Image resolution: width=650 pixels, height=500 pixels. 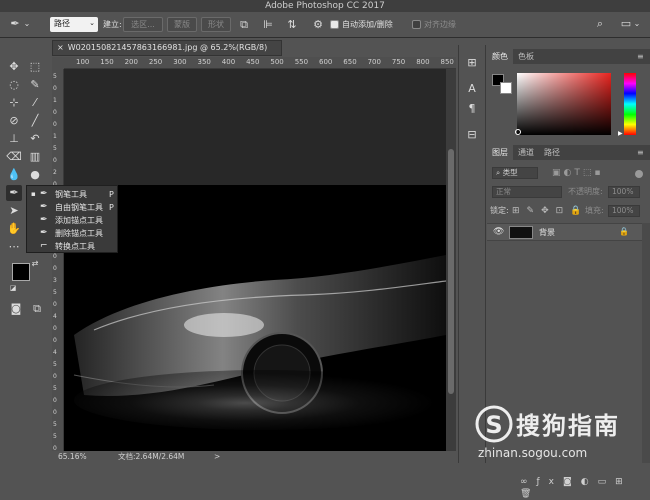 I want to click on flyout-item: ⌐ 转换点工具, so click(x=73, y=246).